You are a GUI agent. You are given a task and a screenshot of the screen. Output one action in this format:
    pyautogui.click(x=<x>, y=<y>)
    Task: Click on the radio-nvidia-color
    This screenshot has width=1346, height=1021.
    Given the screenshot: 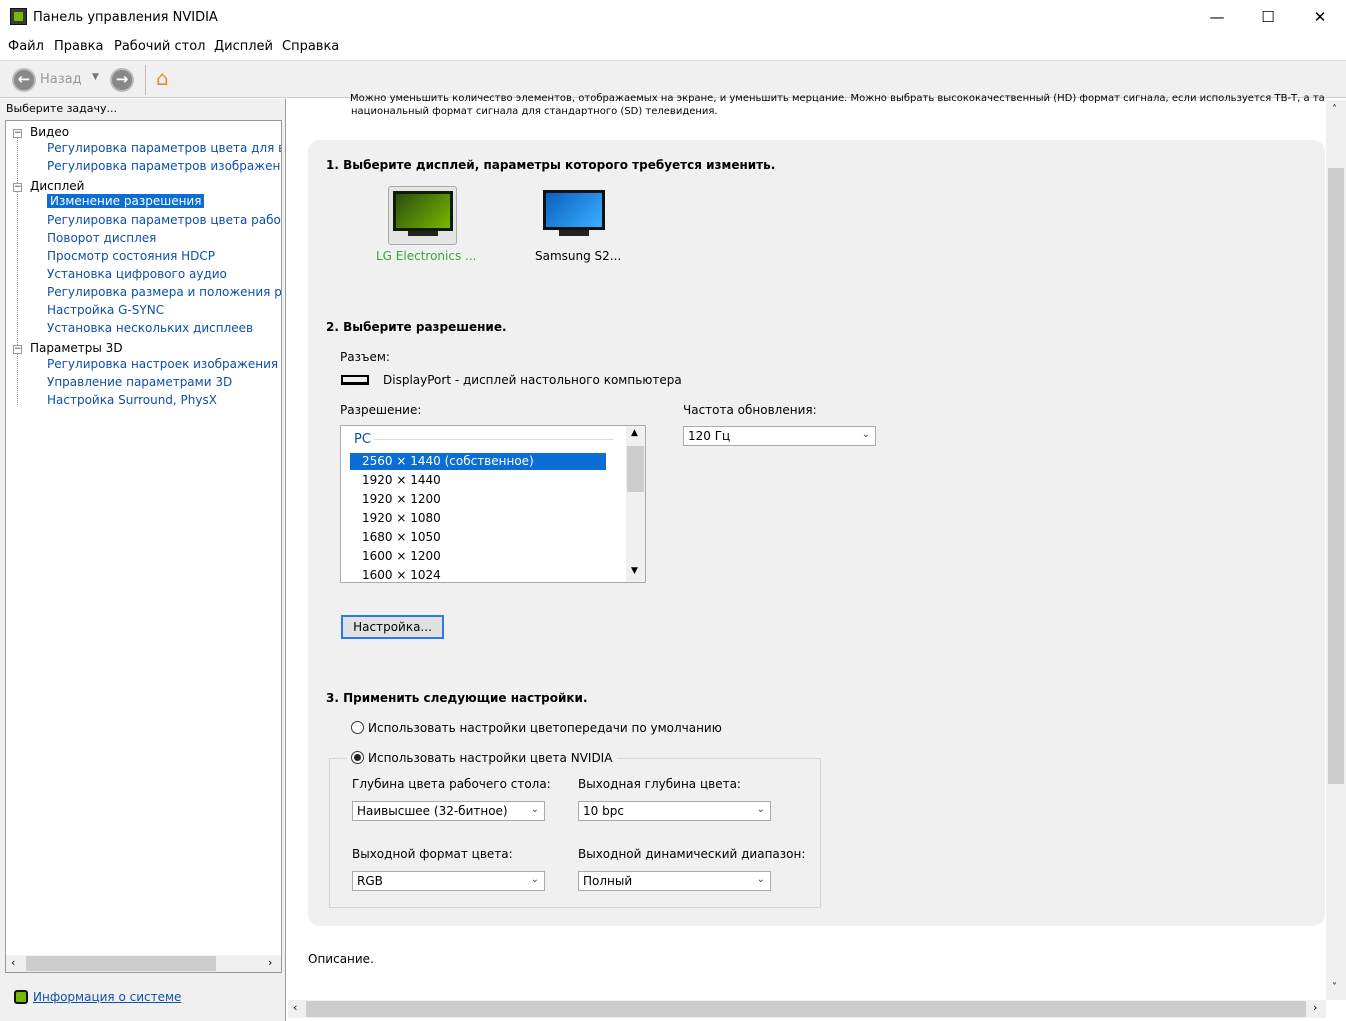 What is the action you would take?
    pyautogui.click(x=357, y=757)
    